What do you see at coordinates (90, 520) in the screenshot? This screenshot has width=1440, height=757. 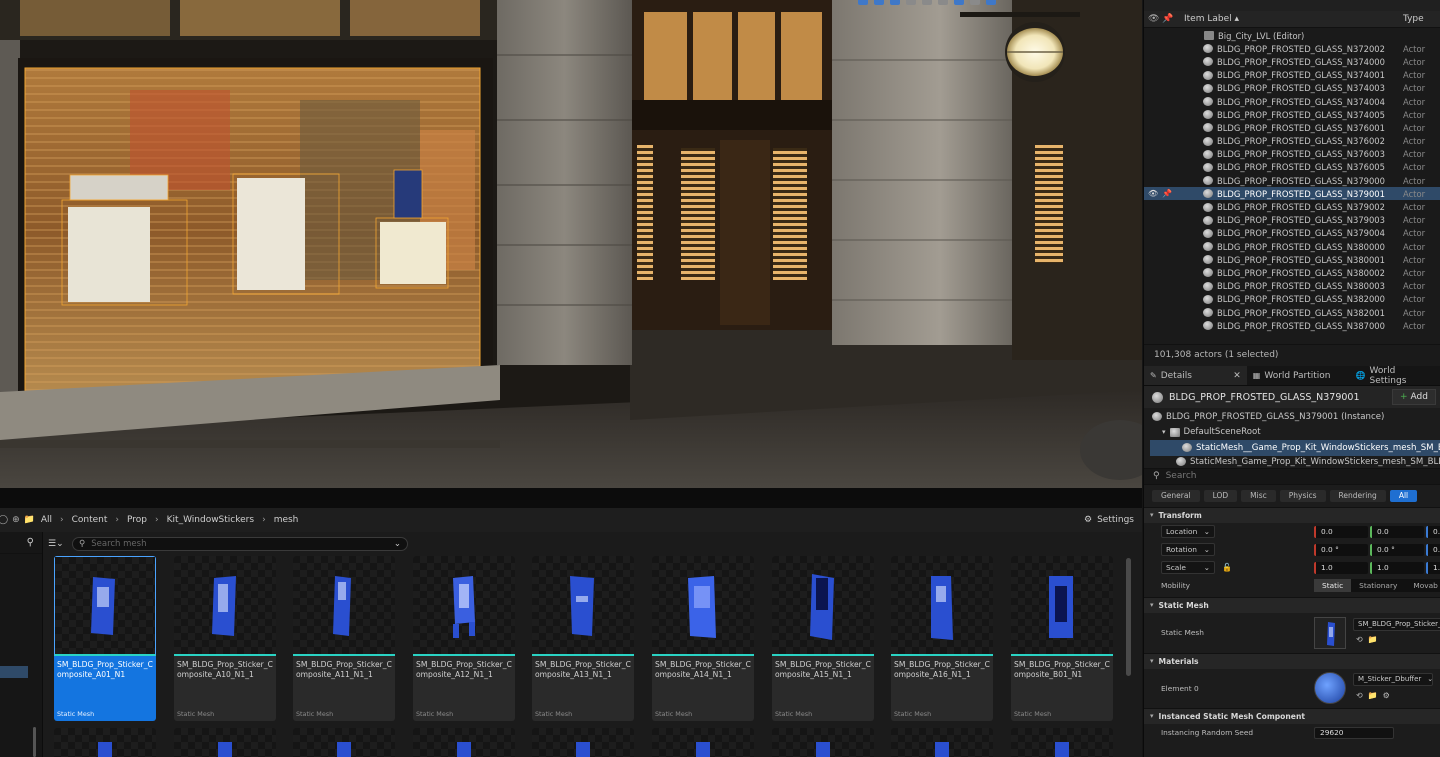 I see `breadcrumb-content: Content` at bounding box center [90, 520].